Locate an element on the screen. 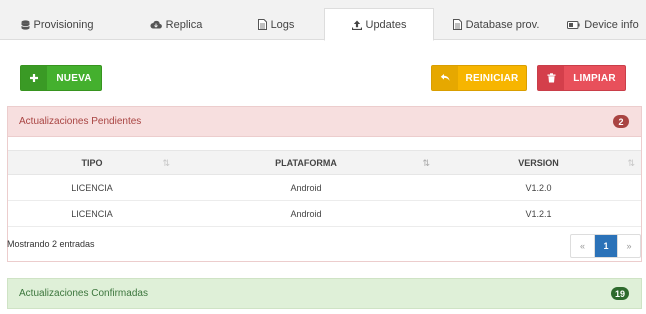 This screenshot has width=646, height=314. table-header: TIPO ⇅ PLATAFORMA ⇅ VERSION ⇅ is located at coordinates (324, 162).